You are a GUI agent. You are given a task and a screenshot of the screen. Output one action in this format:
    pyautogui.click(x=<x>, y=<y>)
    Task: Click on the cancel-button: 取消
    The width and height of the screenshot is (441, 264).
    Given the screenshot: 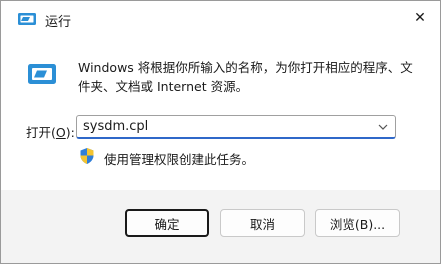 What is the action you would take?
    pyautogui.click(x=262, y=223)
    